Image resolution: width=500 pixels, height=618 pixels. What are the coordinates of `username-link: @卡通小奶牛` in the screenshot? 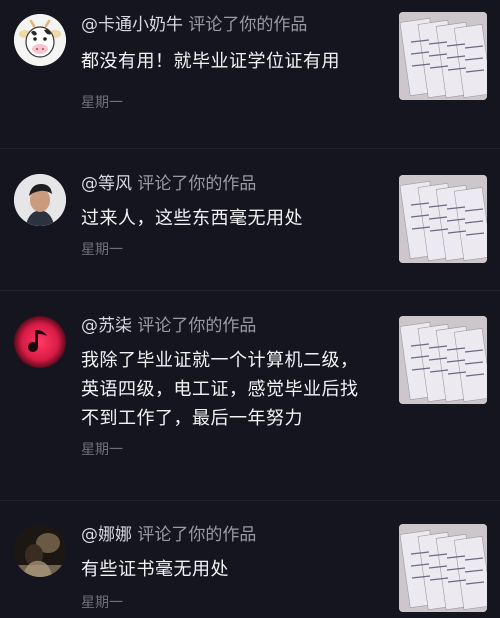 It's located at (132, 25).